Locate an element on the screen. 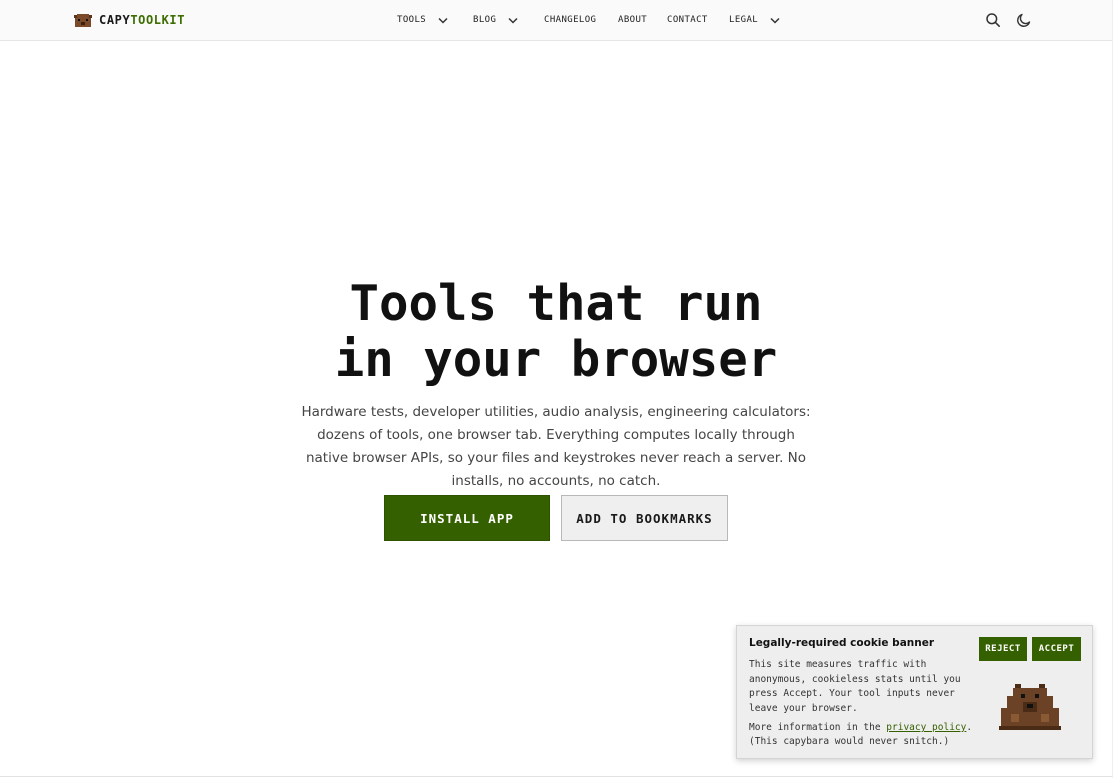 This screenshot has height=778, width=1120. nav-about-label: ABOUT is located at coordinates (633, 20).